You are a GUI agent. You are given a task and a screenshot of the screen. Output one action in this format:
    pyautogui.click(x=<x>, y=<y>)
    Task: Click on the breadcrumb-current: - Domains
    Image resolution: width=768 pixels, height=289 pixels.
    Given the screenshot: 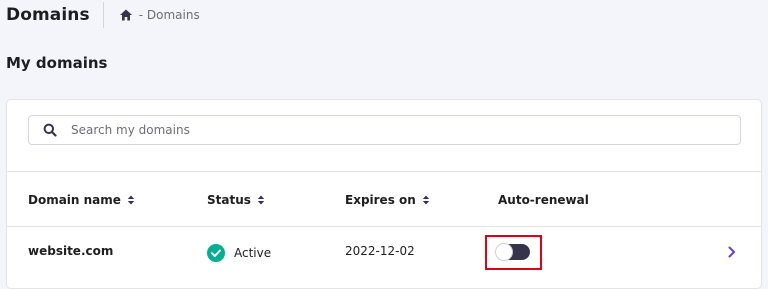 What is the action you would take?
    pyautogui.click(x=169, y=15)
    